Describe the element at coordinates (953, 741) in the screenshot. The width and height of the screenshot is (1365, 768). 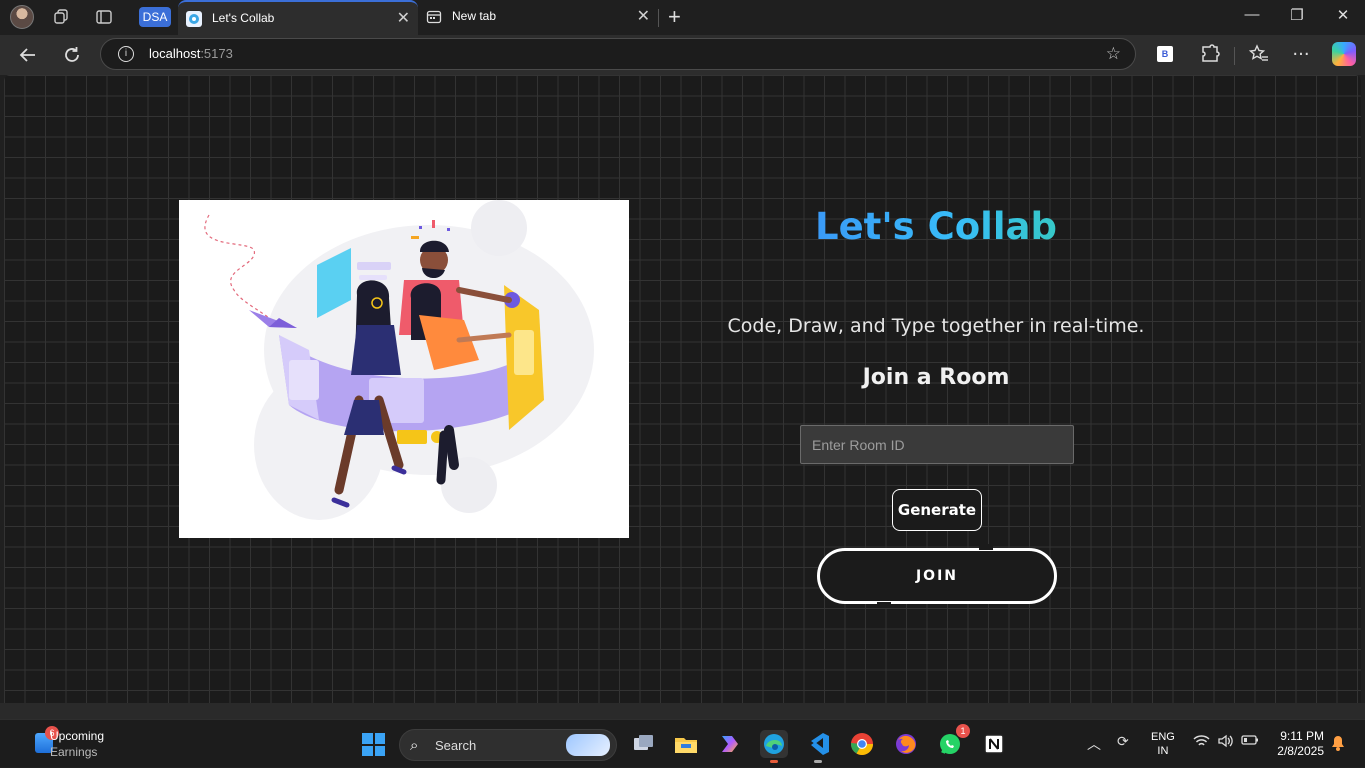
I see `whatsapp-icon: 1` at that location.